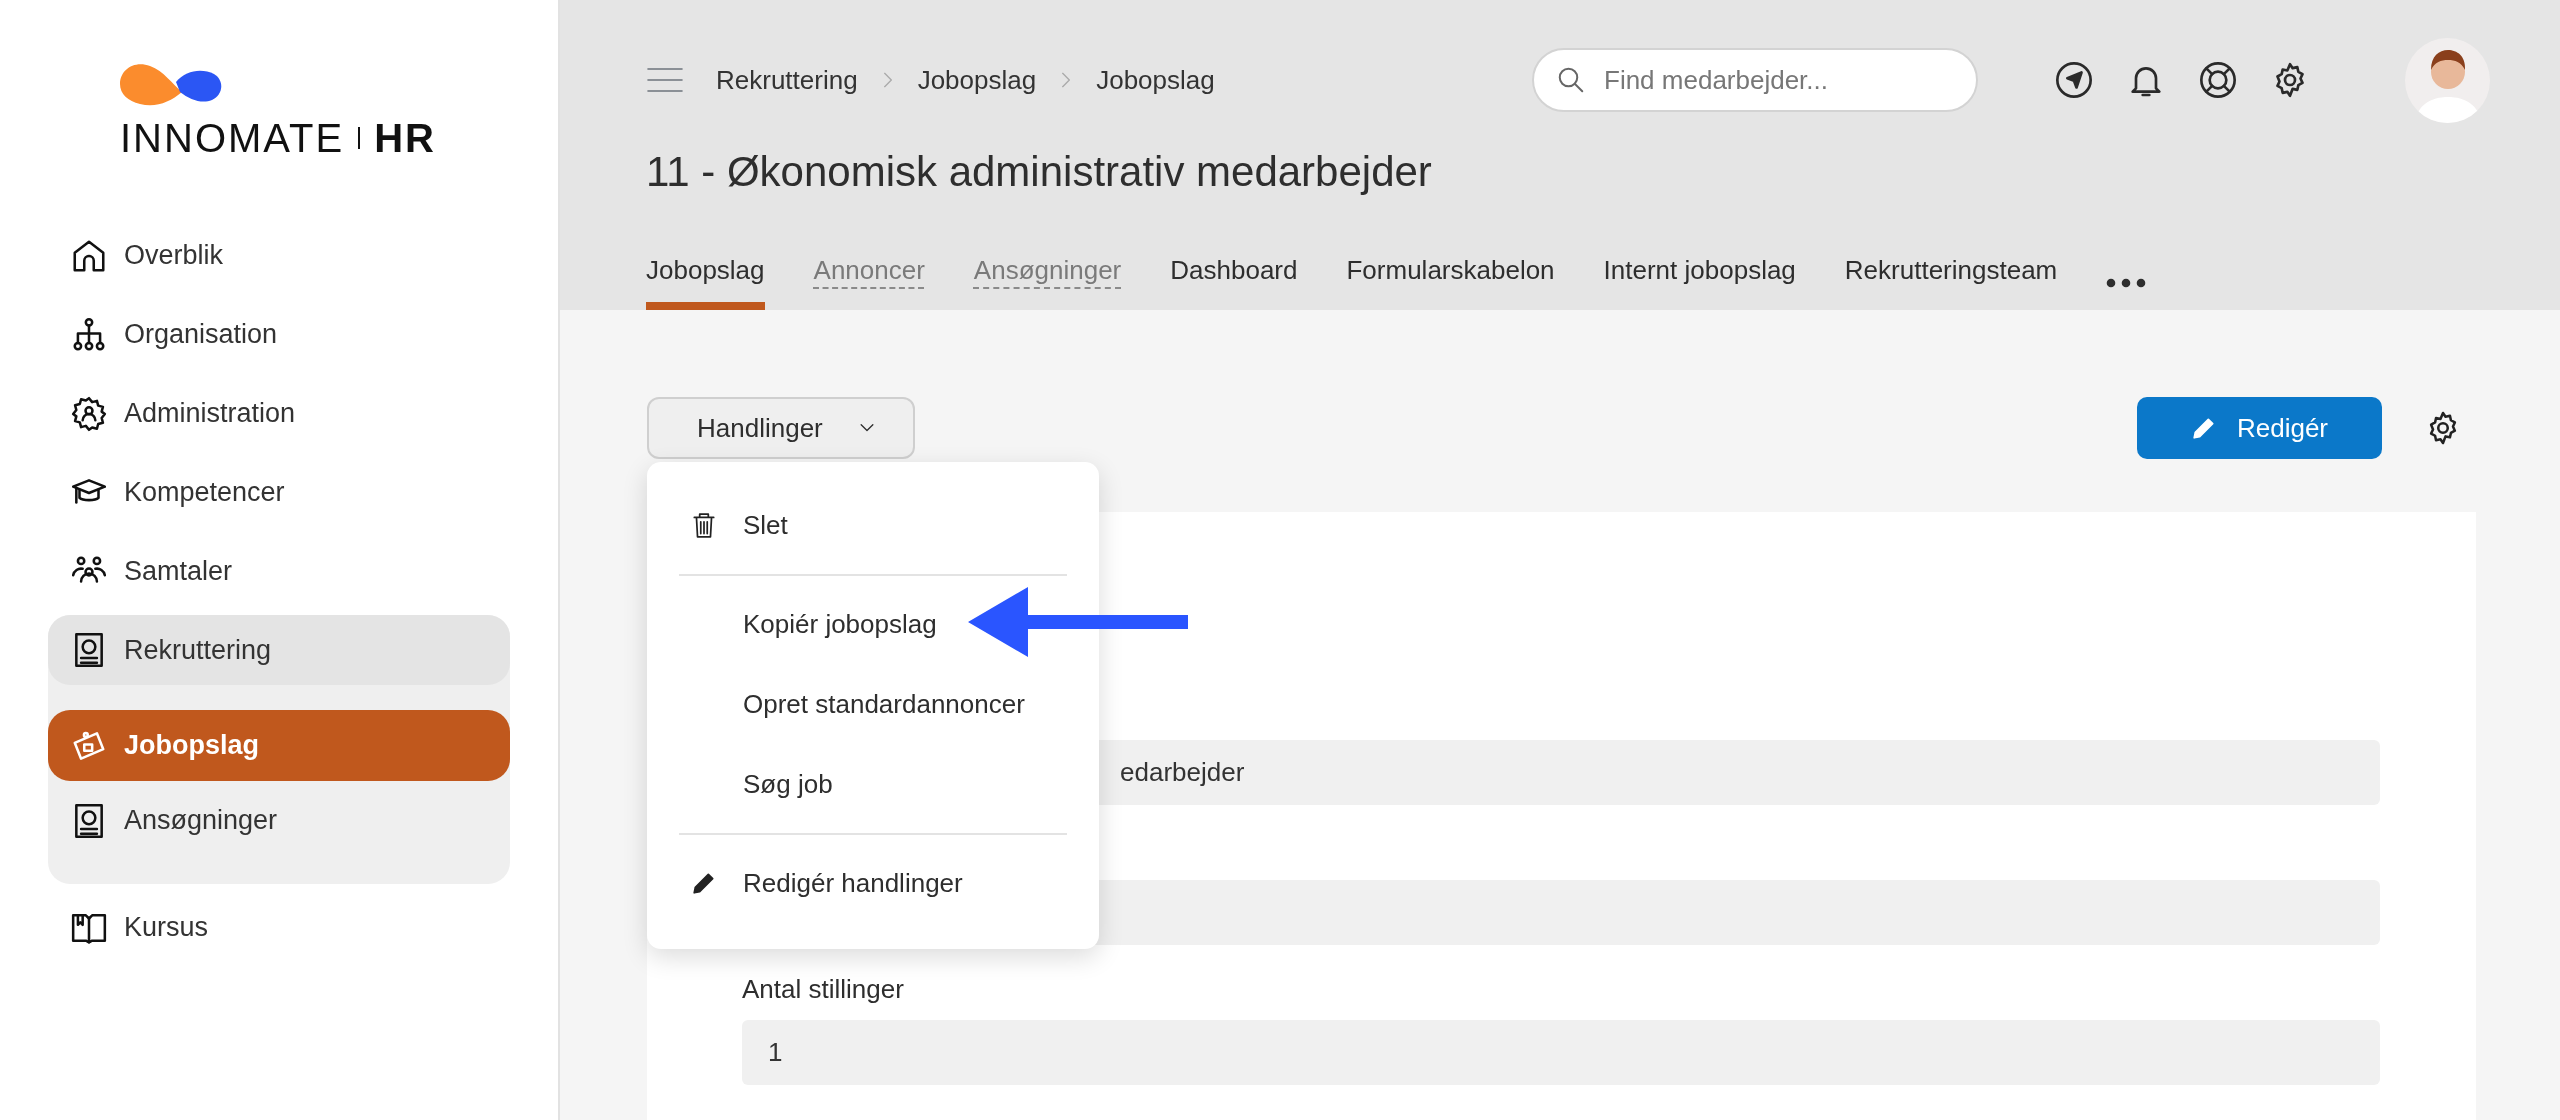 This screenshot has width=2560, height=1120. Describe the element at coordinates (2074, 80) in the screenshot. I see `navigation-icon` at that location.